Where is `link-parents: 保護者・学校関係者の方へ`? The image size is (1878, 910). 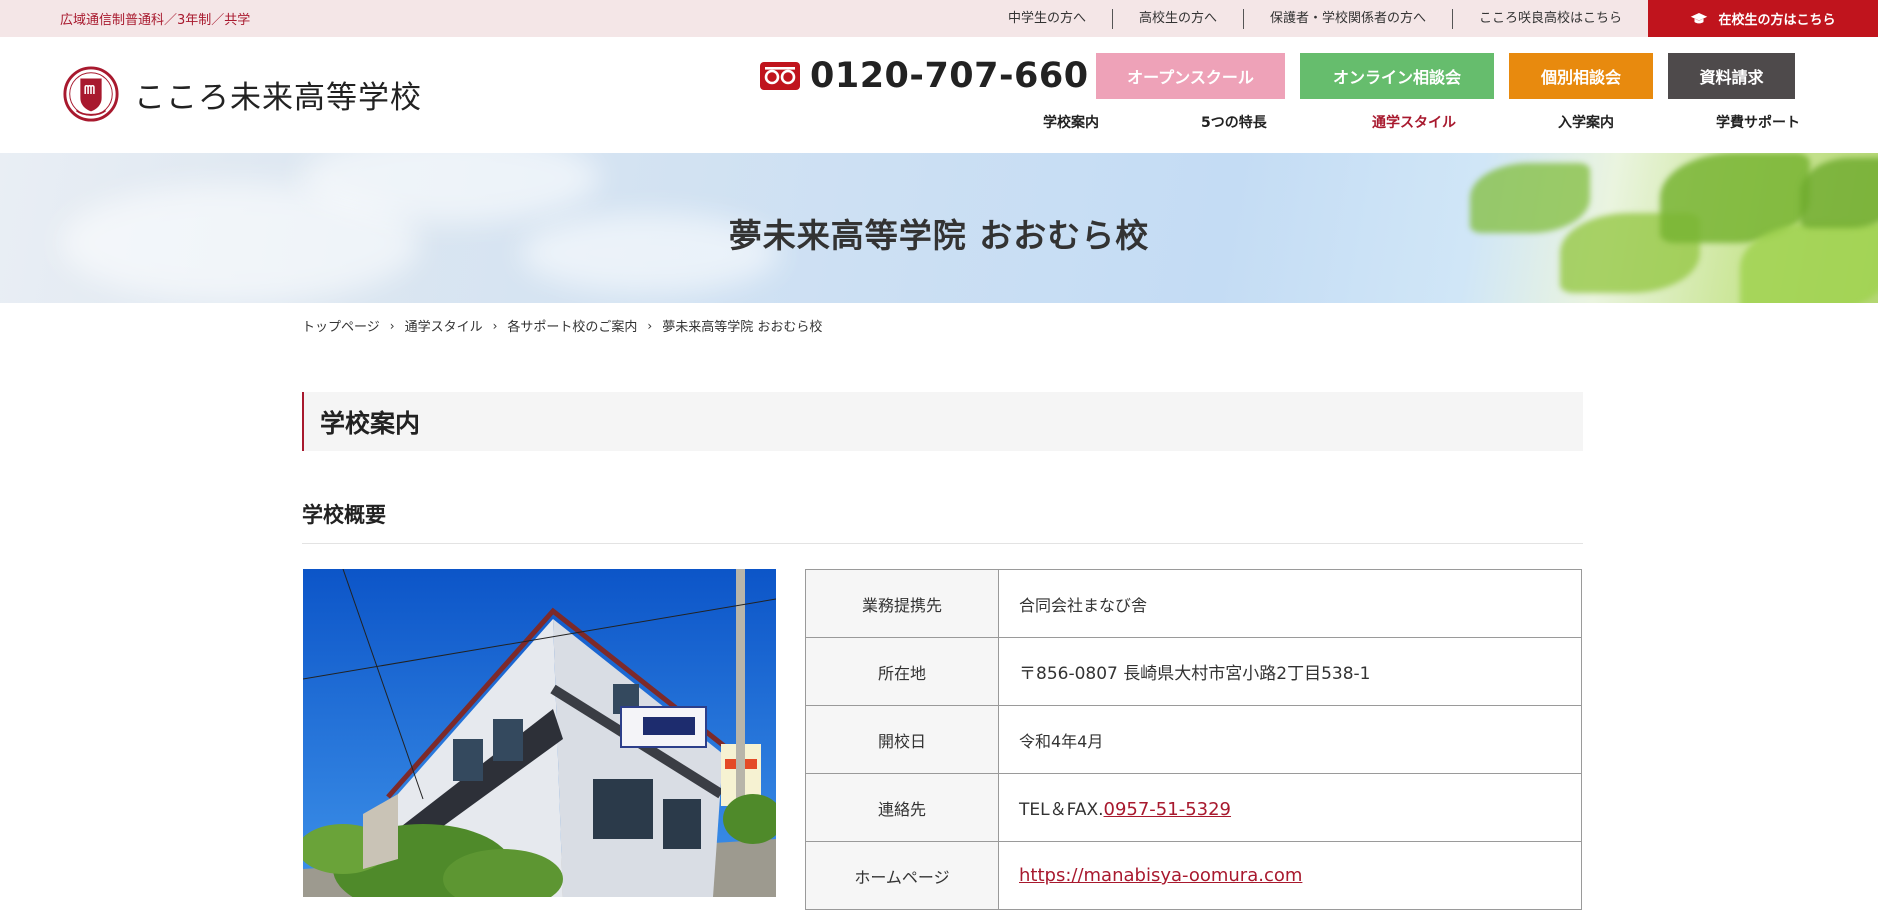
link-parents: 保護者・学校関係者の方へ is located at coordinates (1347, 18).